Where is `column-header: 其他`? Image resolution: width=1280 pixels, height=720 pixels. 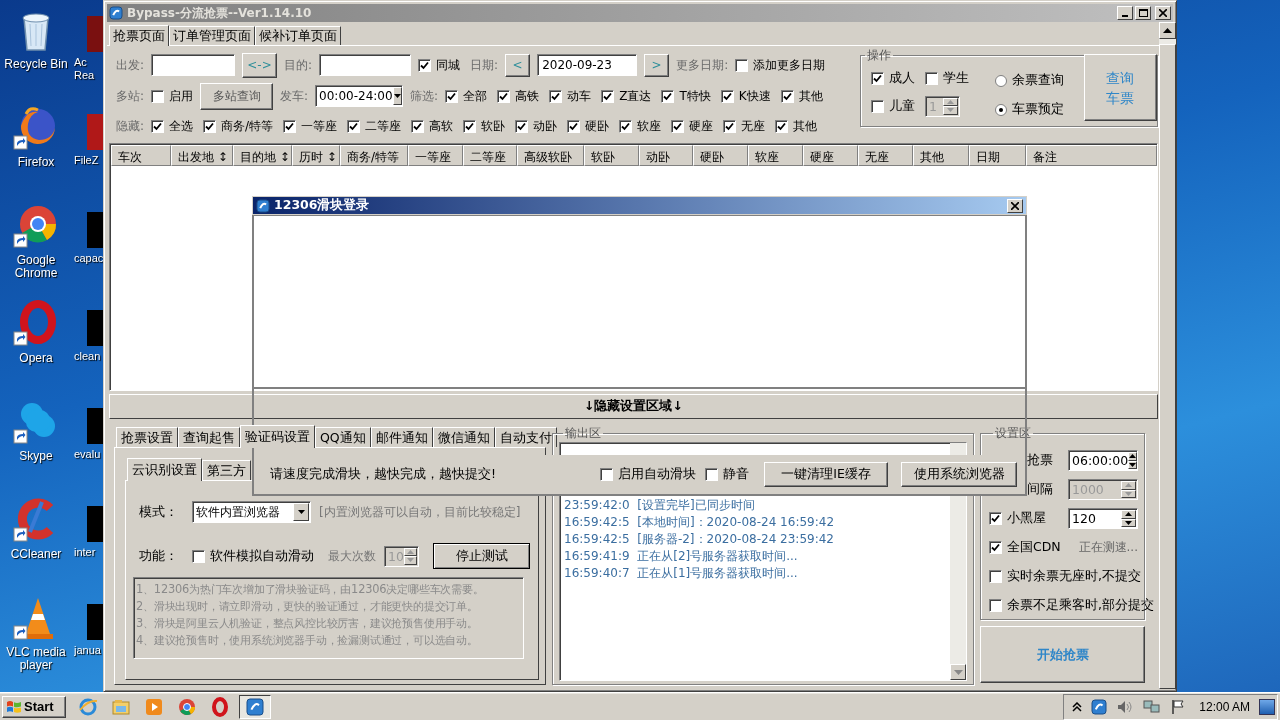 column-header: 其他 is located at coordinates (941, 155).